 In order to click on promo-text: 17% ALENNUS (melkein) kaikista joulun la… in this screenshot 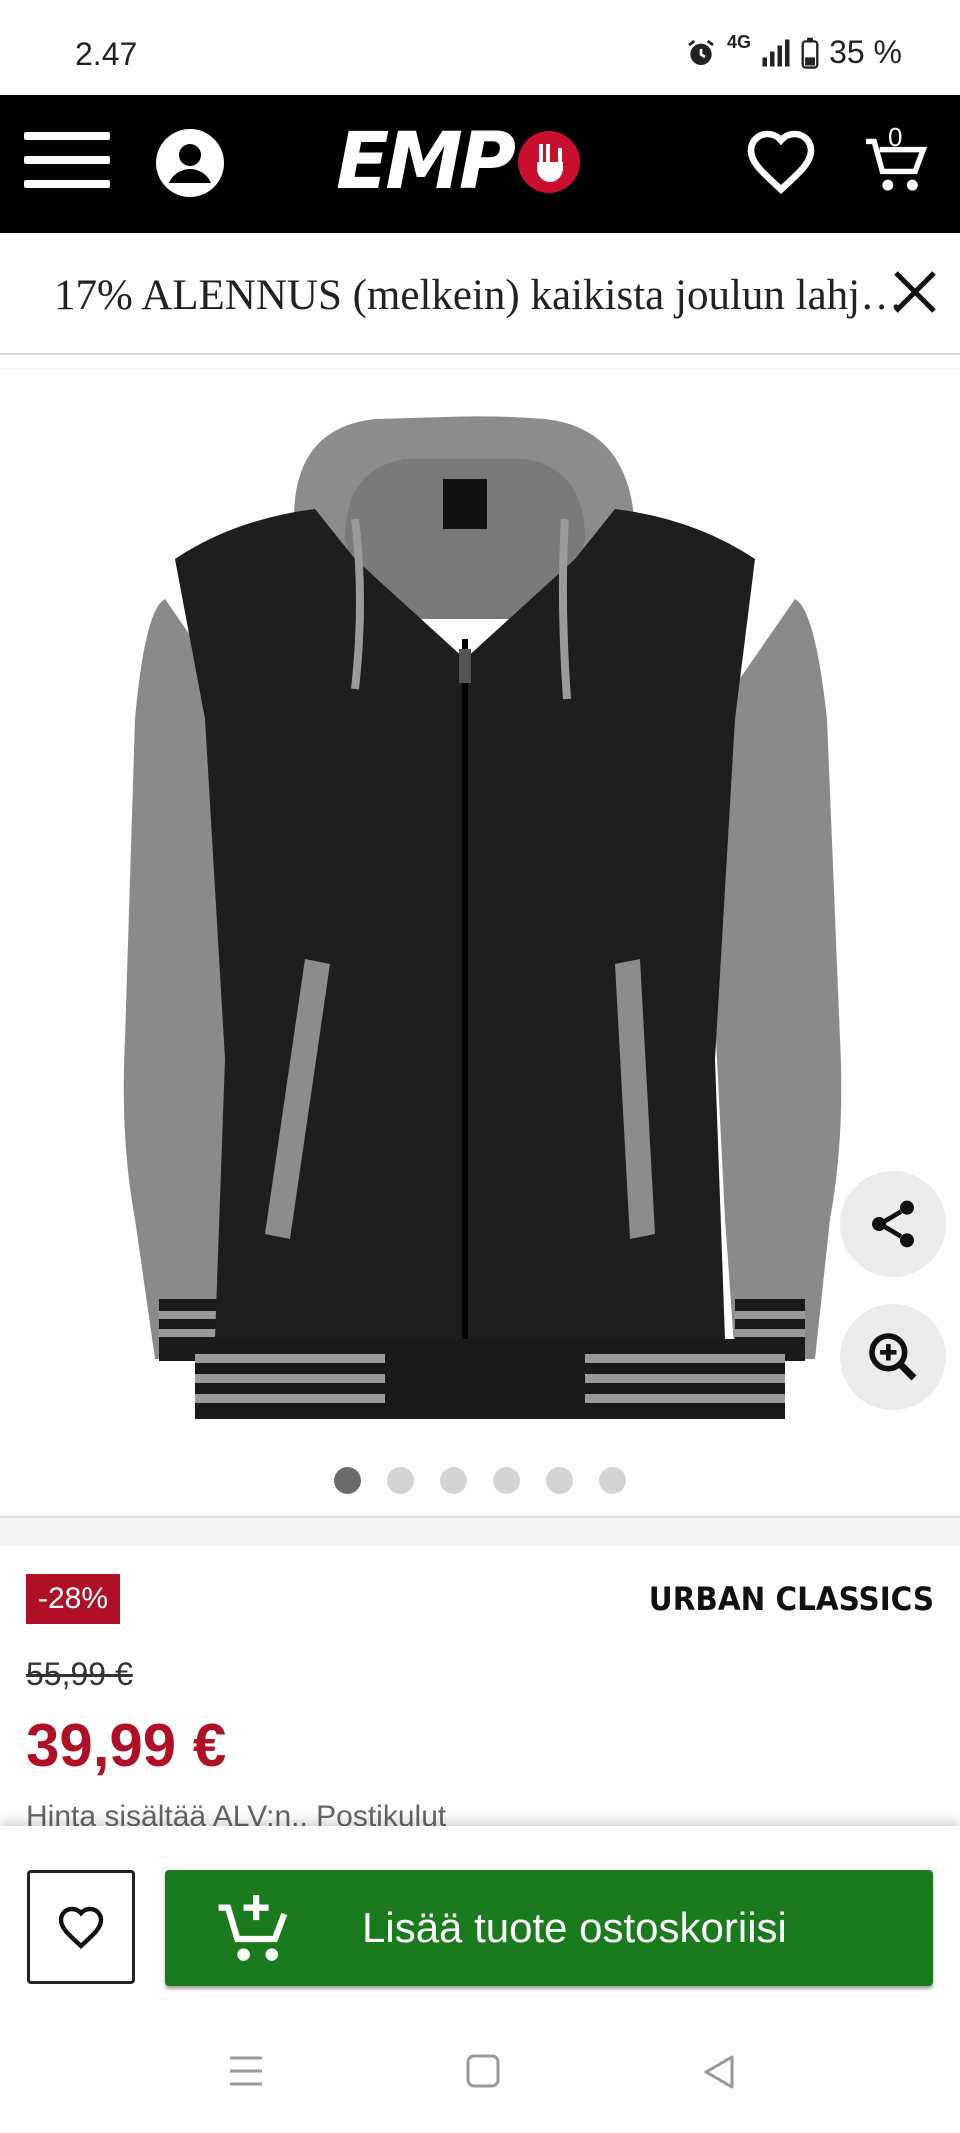, I will do `click(479, 295)`.